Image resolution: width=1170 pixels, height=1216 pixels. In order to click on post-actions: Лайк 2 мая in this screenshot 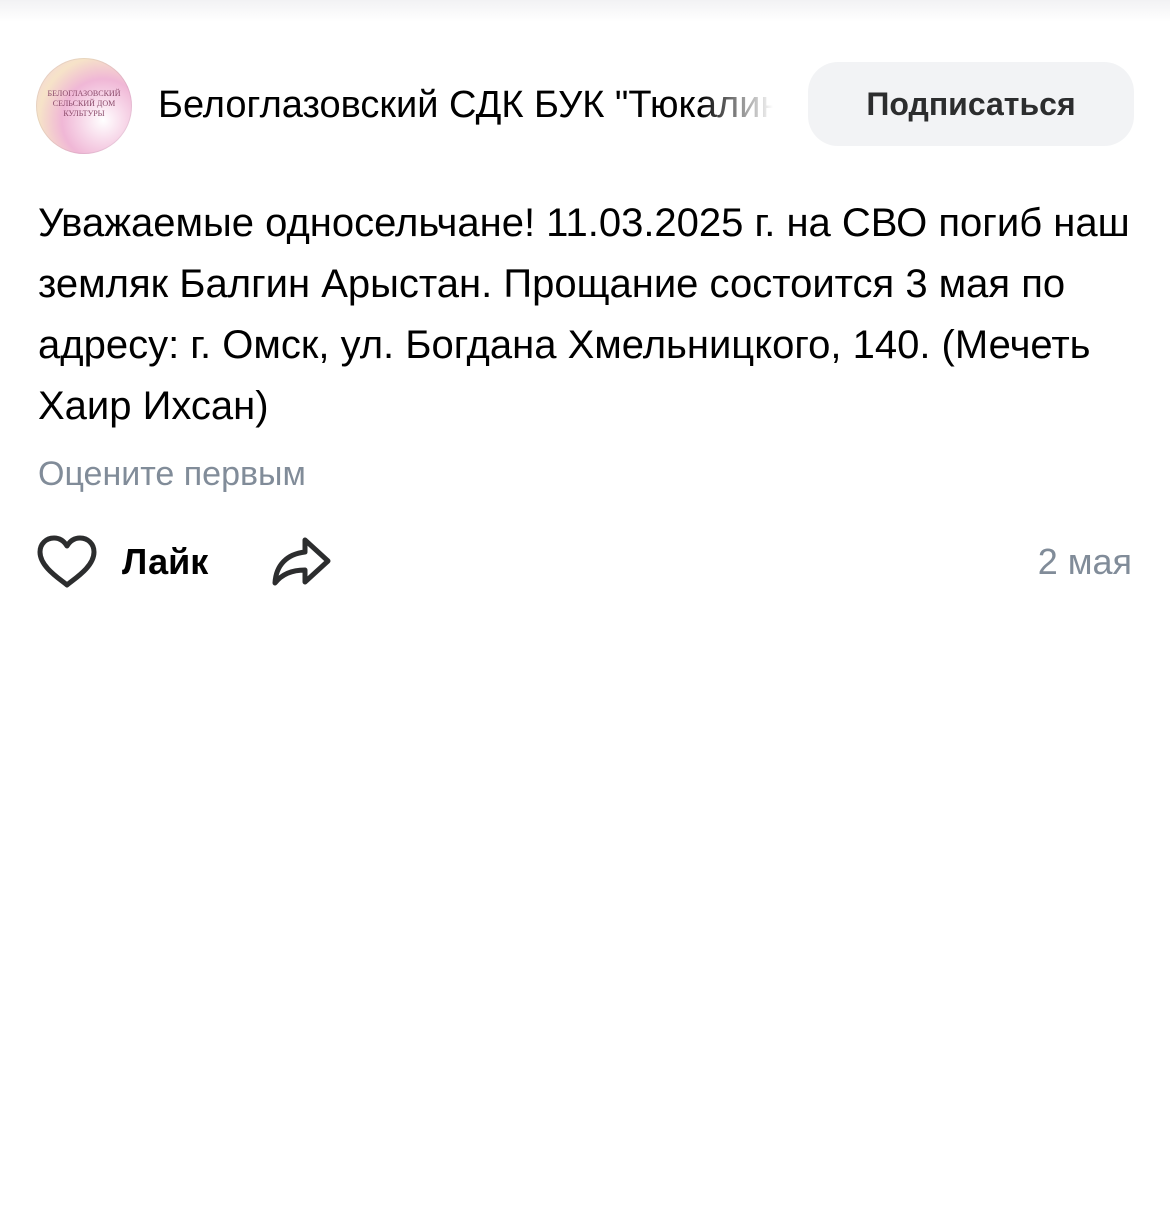, I will do `click(585, 562)`.